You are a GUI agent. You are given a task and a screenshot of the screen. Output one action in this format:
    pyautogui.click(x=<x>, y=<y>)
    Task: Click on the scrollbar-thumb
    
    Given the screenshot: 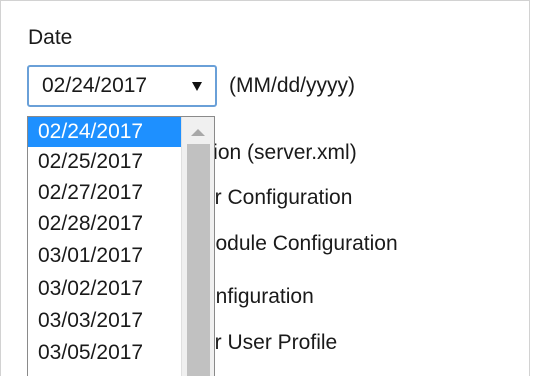 What is the action you would take?
    pyautogui.click(x=198, y=260)
    